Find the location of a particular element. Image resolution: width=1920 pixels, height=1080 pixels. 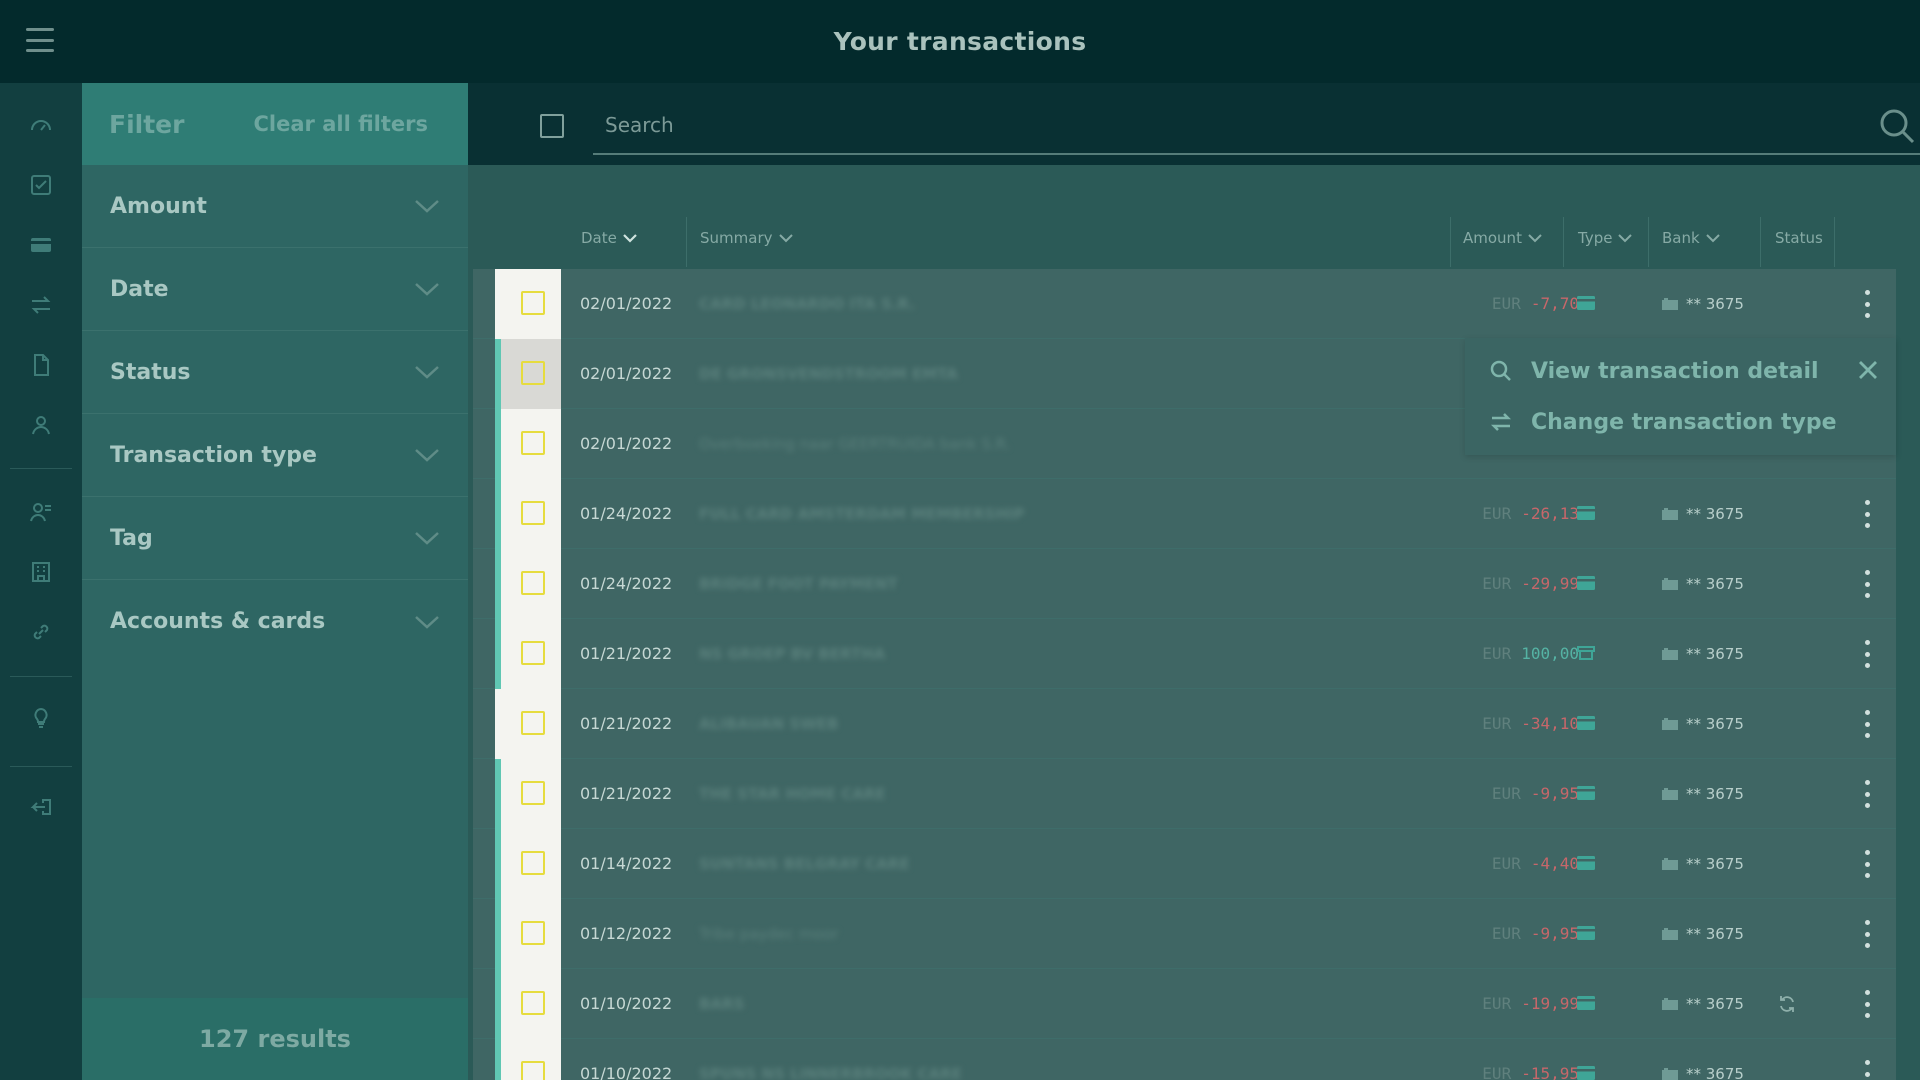

tasks-icon is located at coordinates (41, 185).